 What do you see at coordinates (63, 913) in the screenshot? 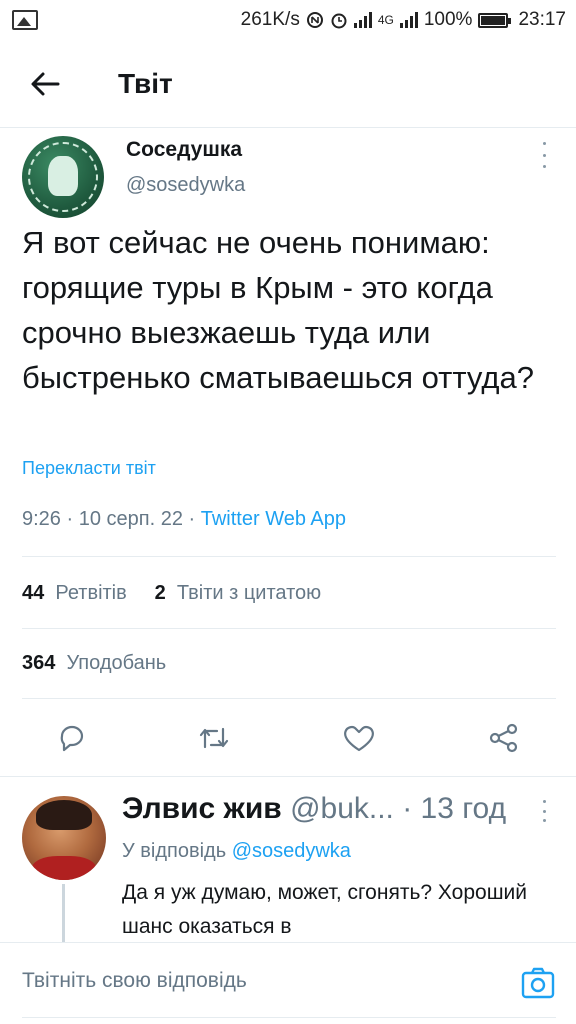
I see `thread-line` at bounding box center [63, 913].